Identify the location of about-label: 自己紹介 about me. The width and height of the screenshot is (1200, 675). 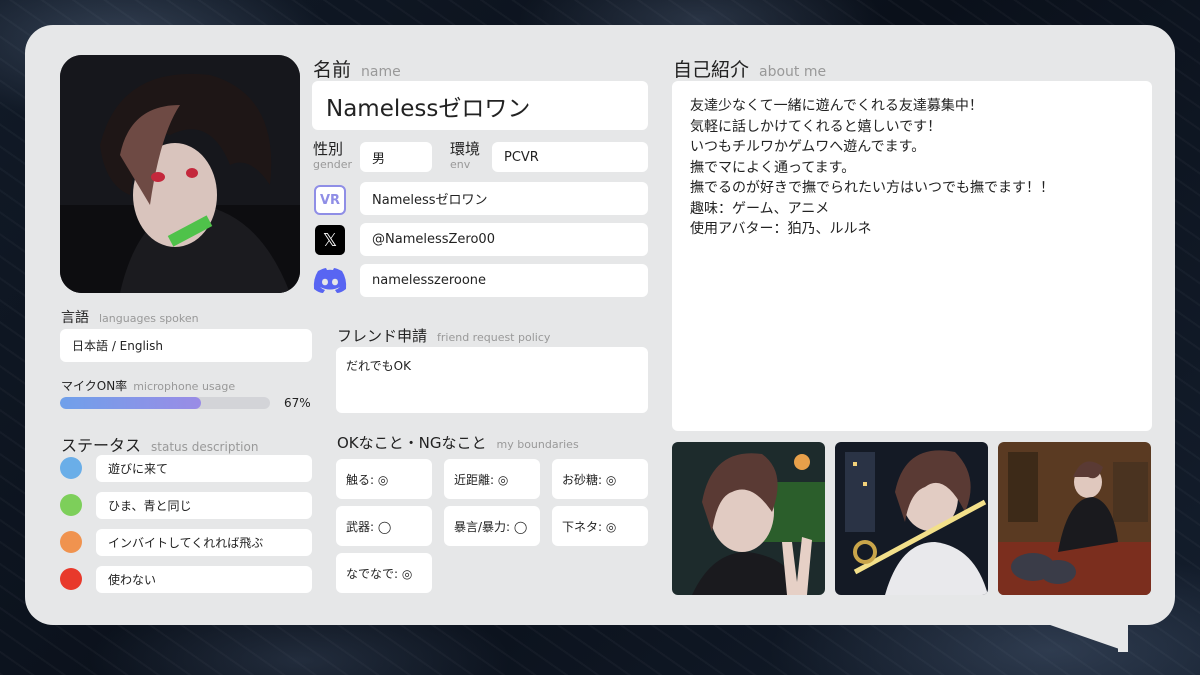
(750, 70).